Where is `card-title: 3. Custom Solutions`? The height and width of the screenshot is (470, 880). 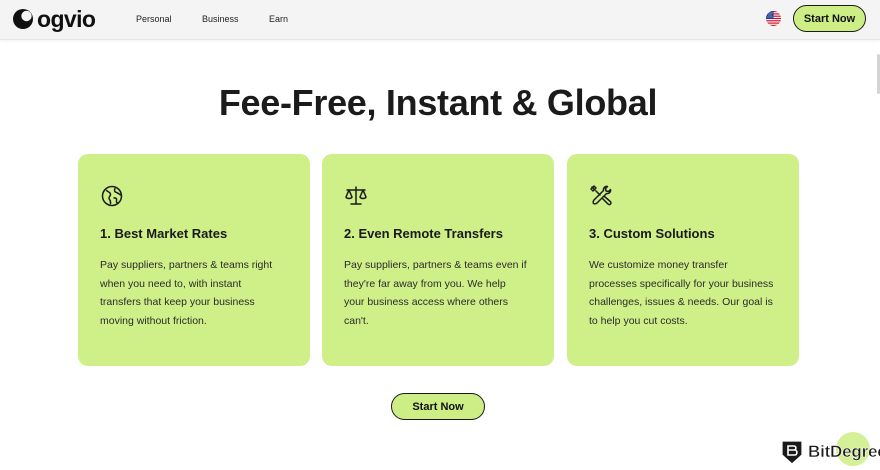
card-title: 3. Custom Solutions is located at coordinates (652, 233).